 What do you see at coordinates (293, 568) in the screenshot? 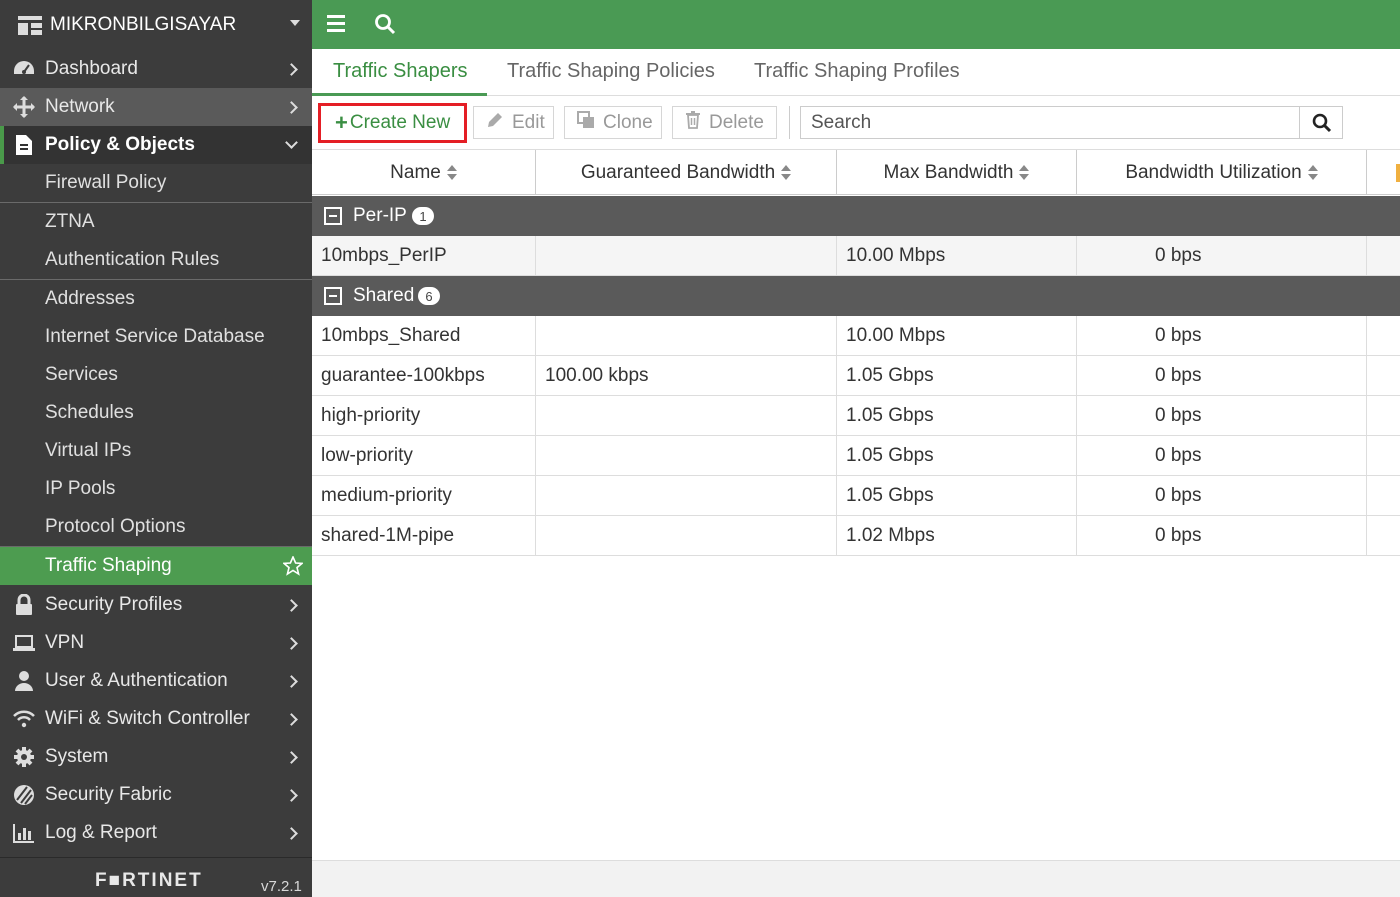
I see `star-icon` at bounding box center [293, 568].